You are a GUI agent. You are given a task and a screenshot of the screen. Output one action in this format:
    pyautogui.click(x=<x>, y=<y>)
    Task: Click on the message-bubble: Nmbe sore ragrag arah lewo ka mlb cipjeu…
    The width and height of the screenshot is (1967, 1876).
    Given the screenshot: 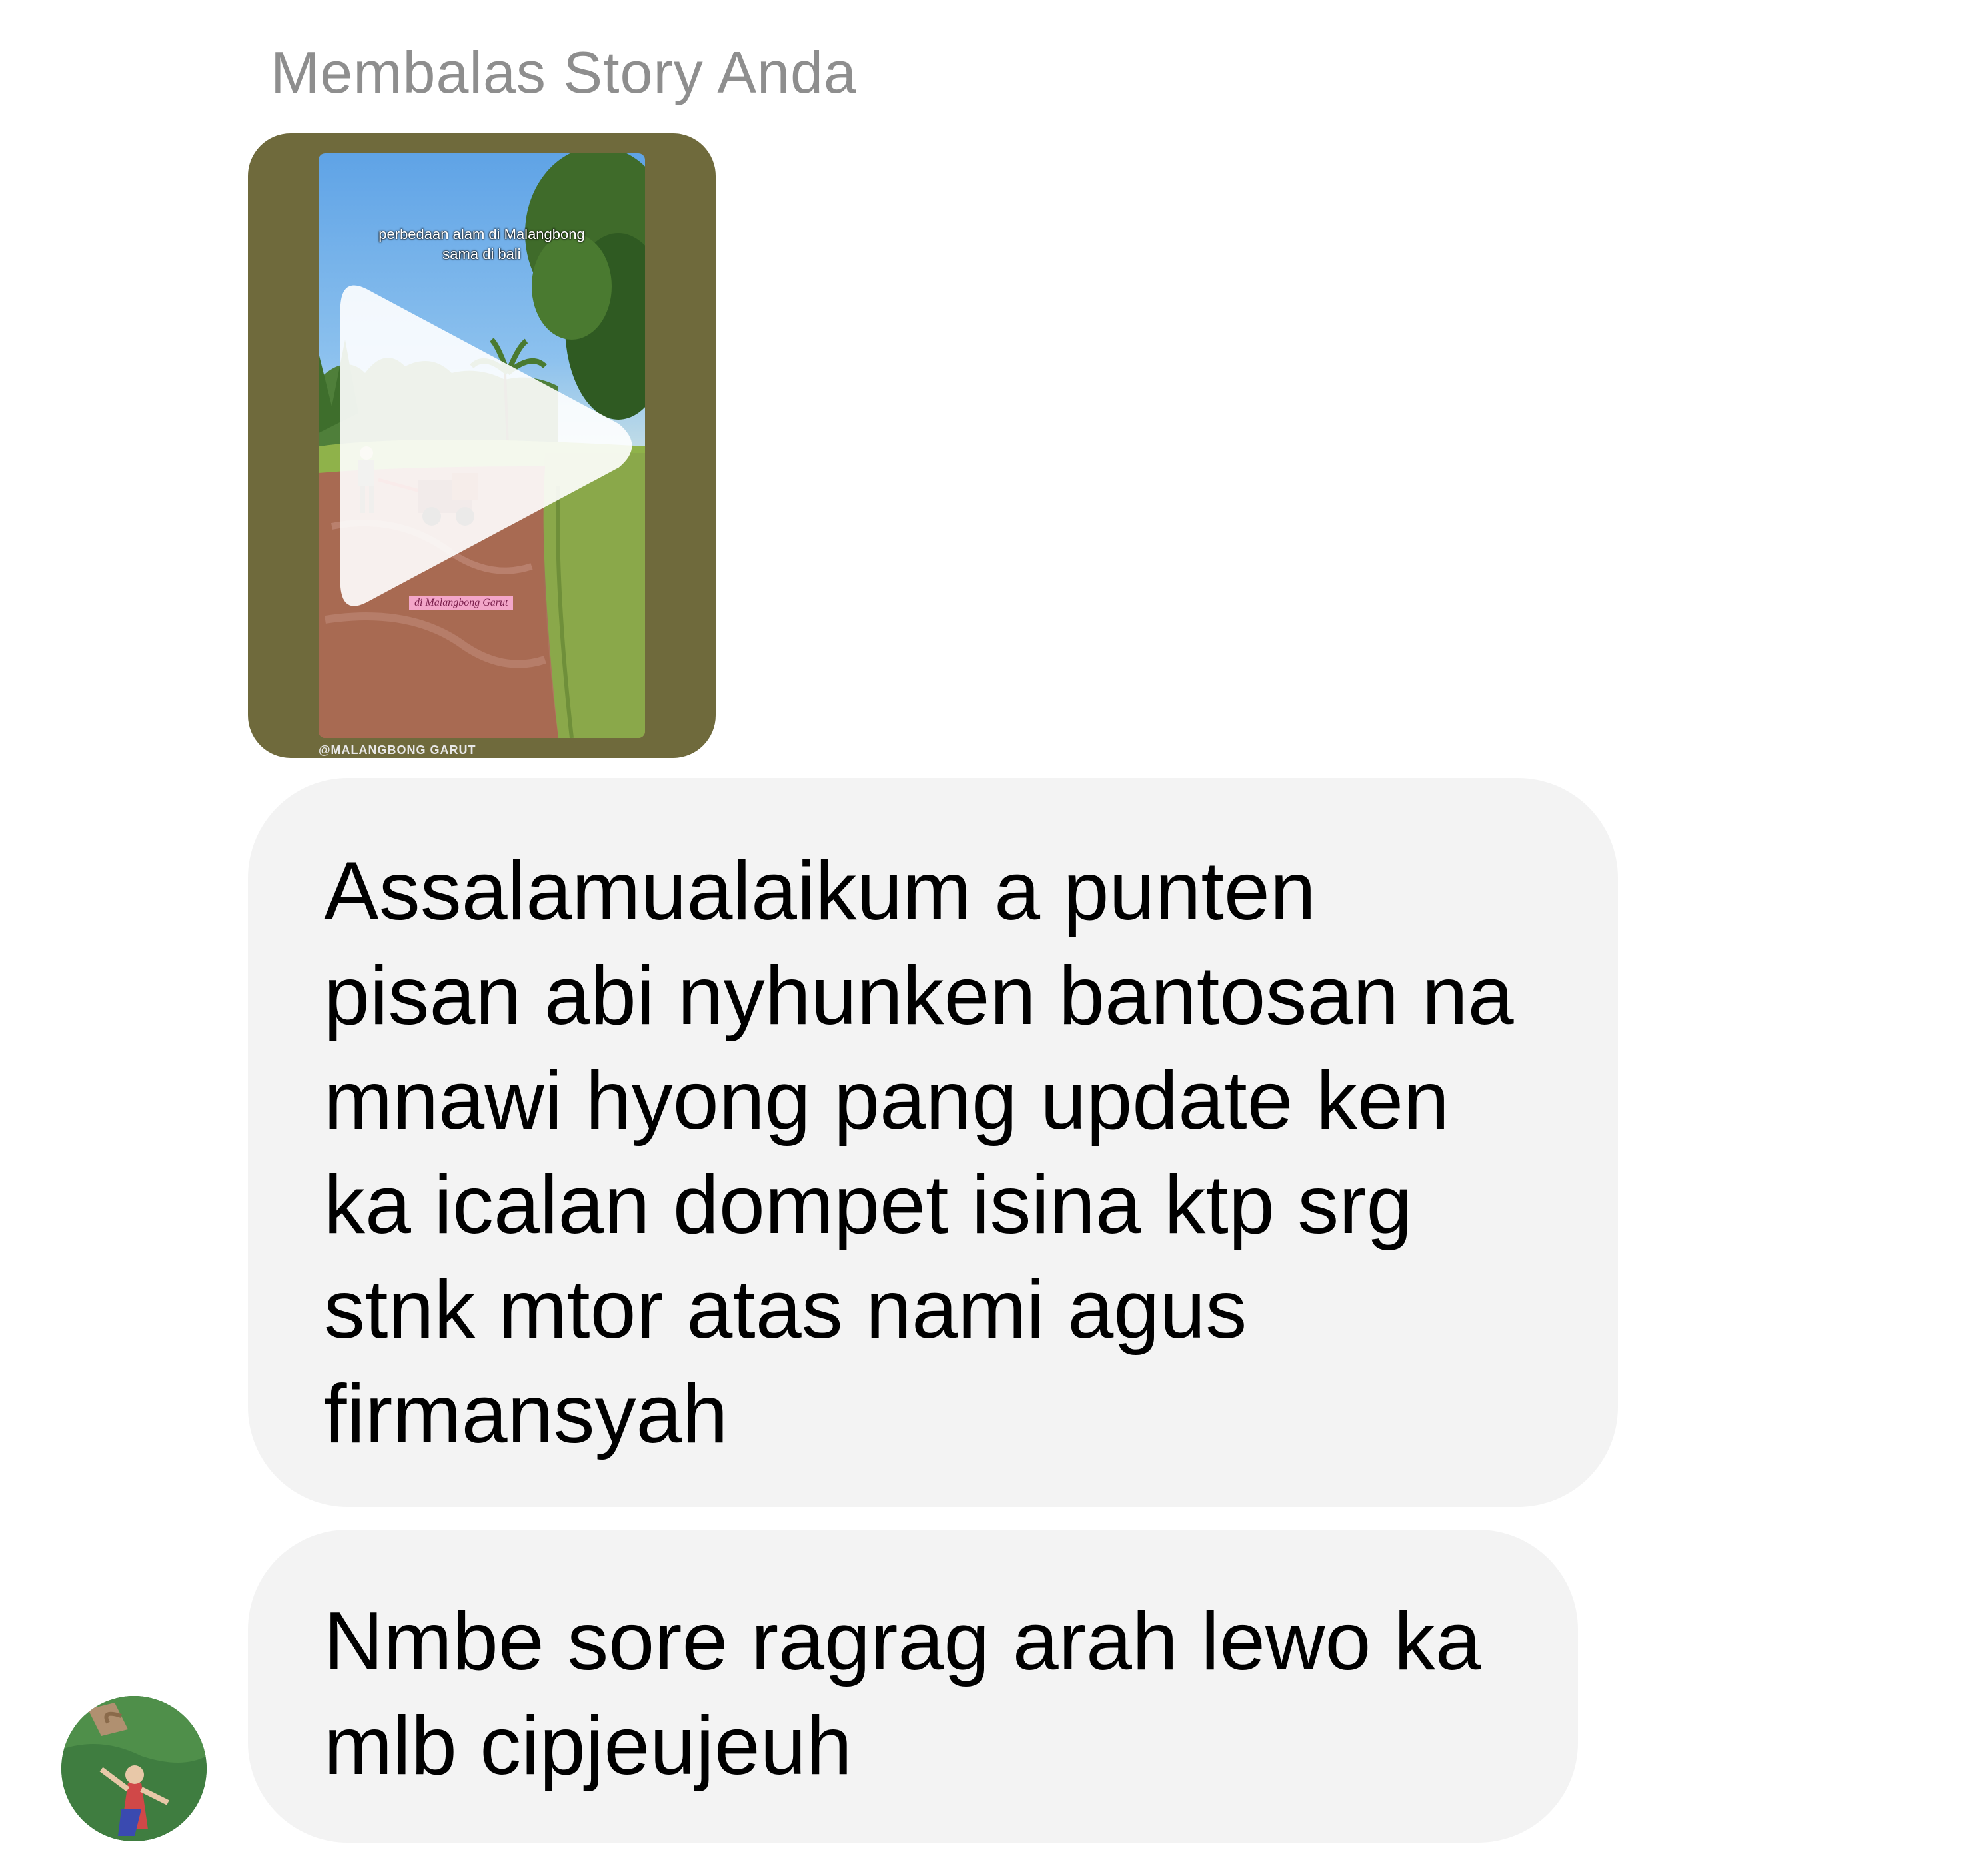 What is the action you would take?
    pyautogui.click(x=913, y=1686)
    